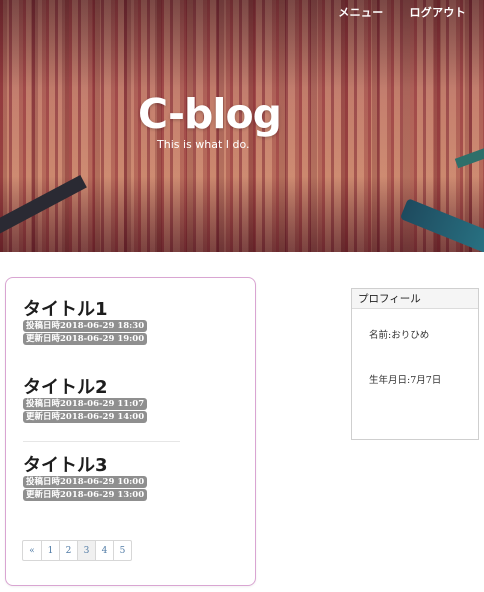 The width and height of the screenshot is (484, 592). Describe the element at coordinates (399, 335) in the screenshot. I see `profile-name: 名前:おりひめ` at that location.